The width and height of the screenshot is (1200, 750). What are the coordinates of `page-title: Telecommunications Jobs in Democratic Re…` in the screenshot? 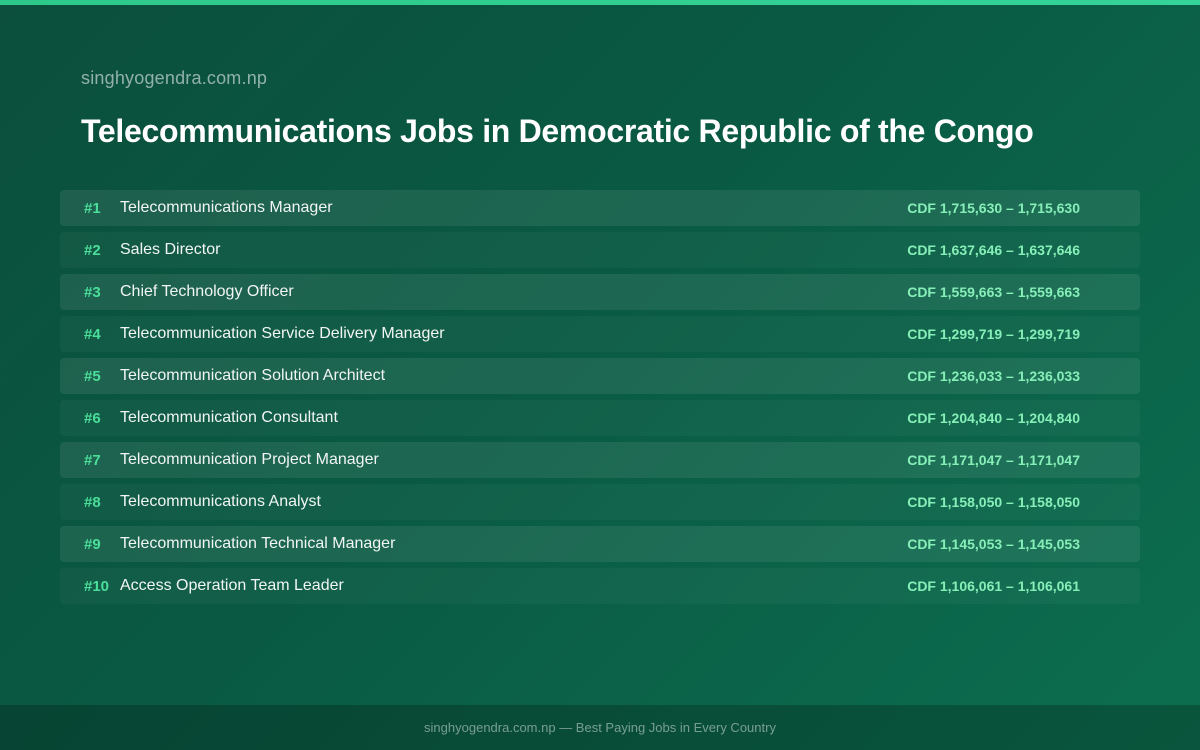 It's located at (557, 131).